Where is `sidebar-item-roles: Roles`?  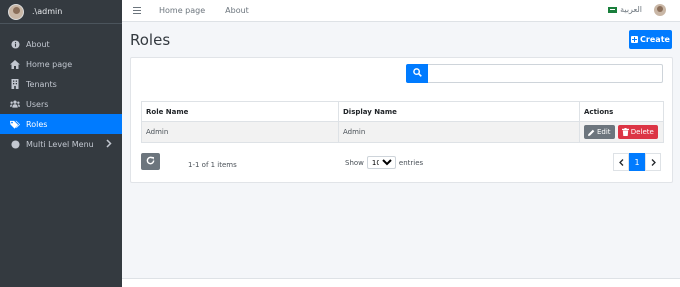 sidebar-item-roles: Roles is located at coordinates (61, 124).